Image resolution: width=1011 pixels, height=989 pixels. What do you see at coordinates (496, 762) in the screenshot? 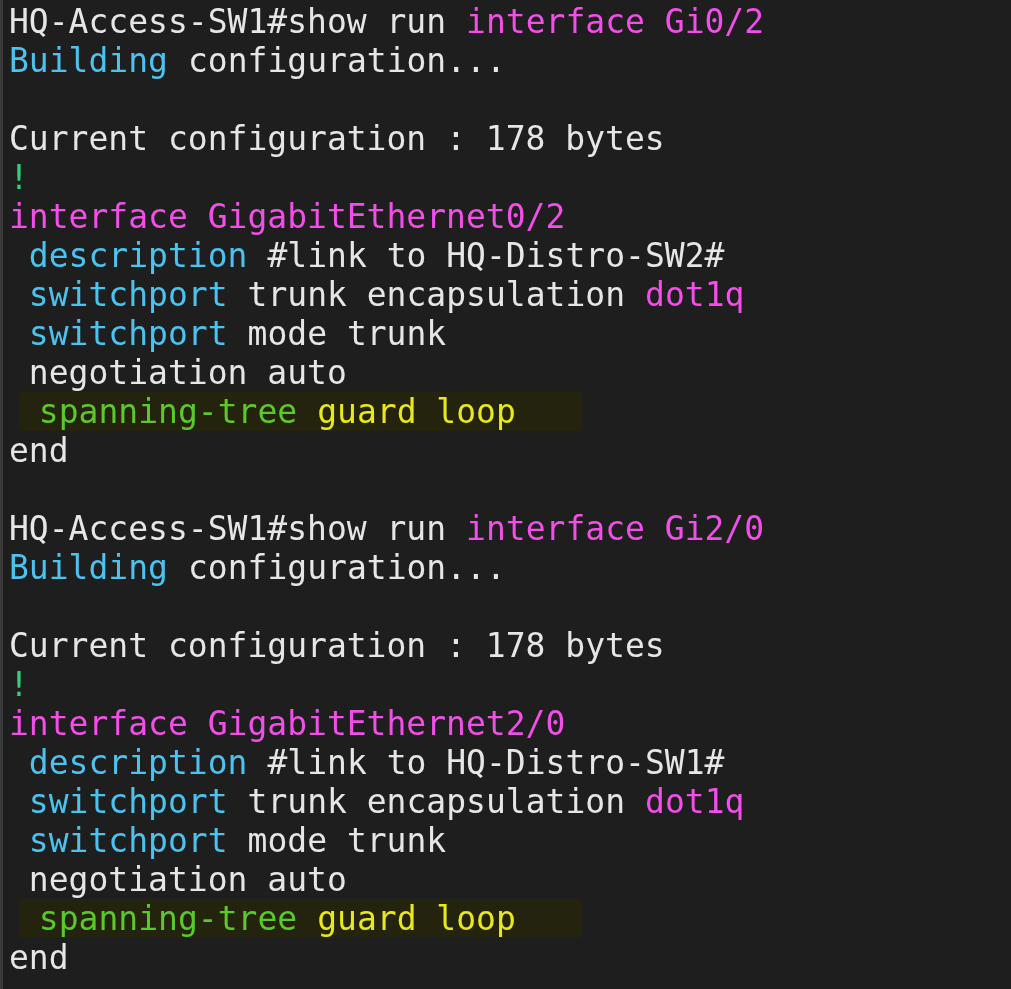
I see `terminal-text: #link to HQ-Distro-SW1#` at bounding box center [496, 762].